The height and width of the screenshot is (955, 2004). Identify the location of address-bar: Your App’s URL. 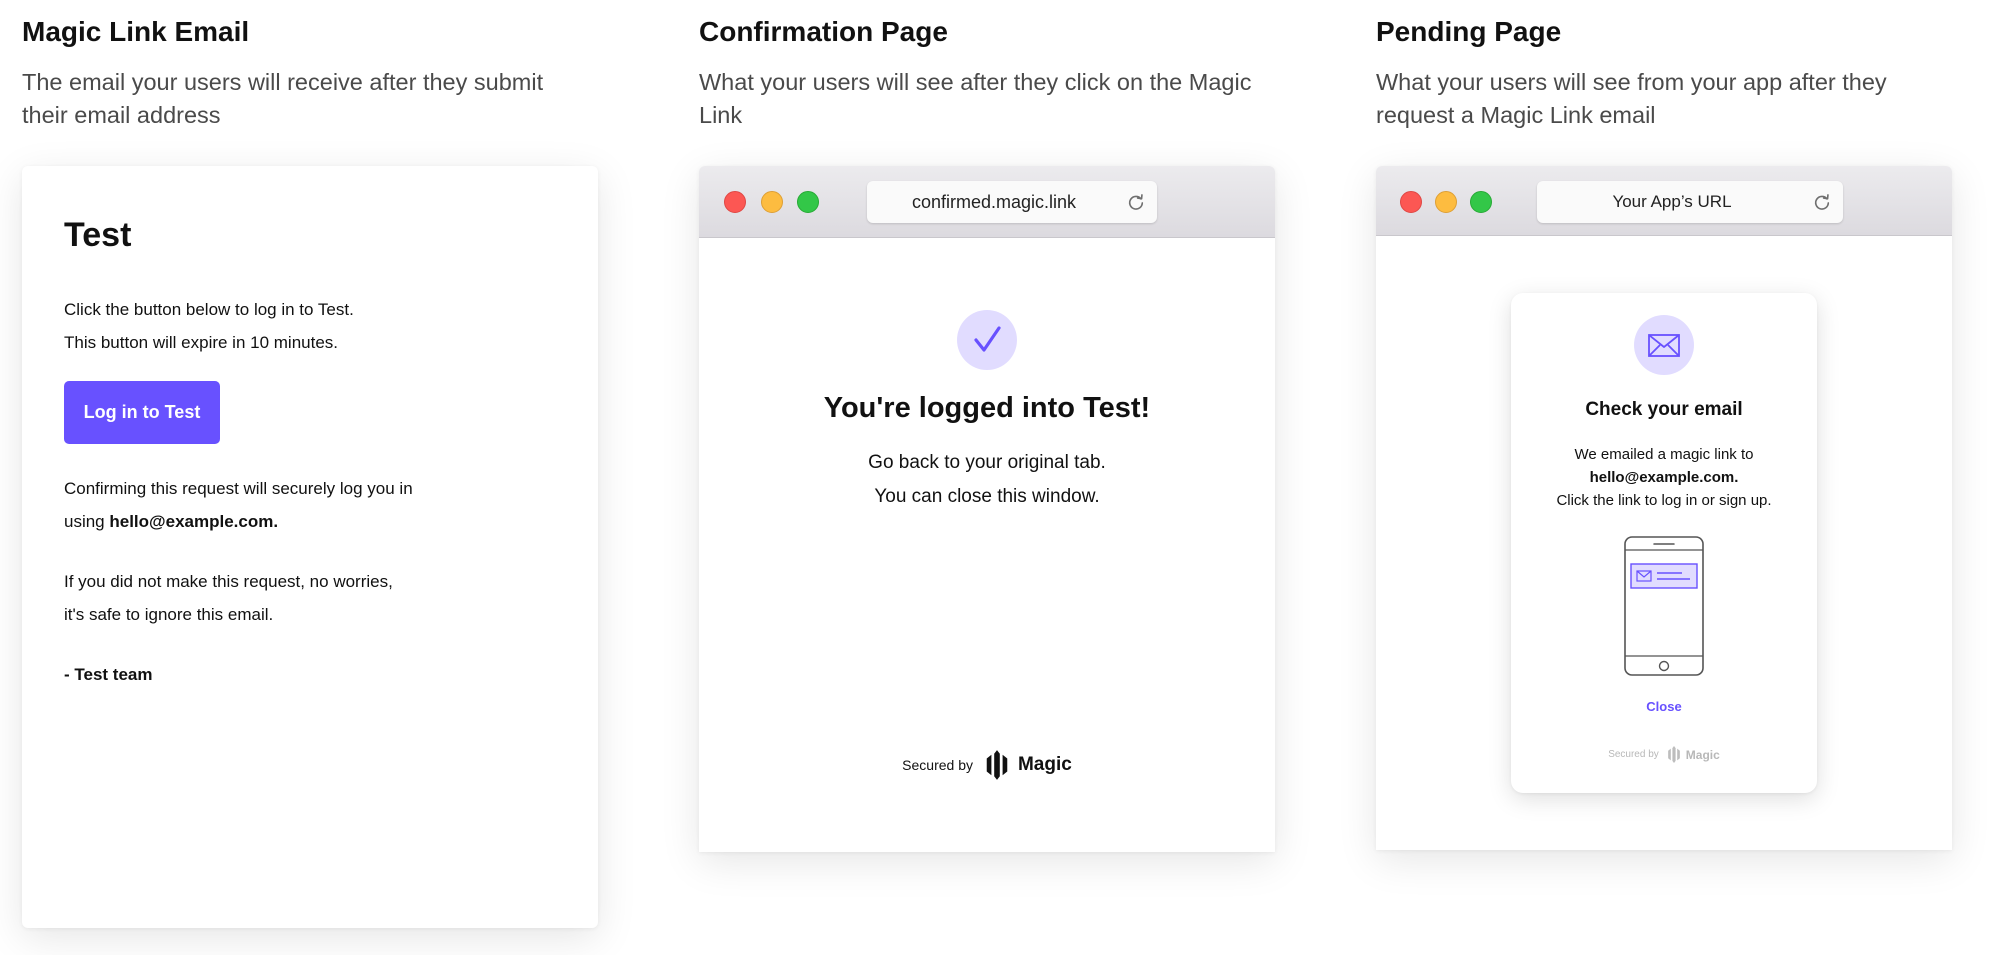
(1690, 202).